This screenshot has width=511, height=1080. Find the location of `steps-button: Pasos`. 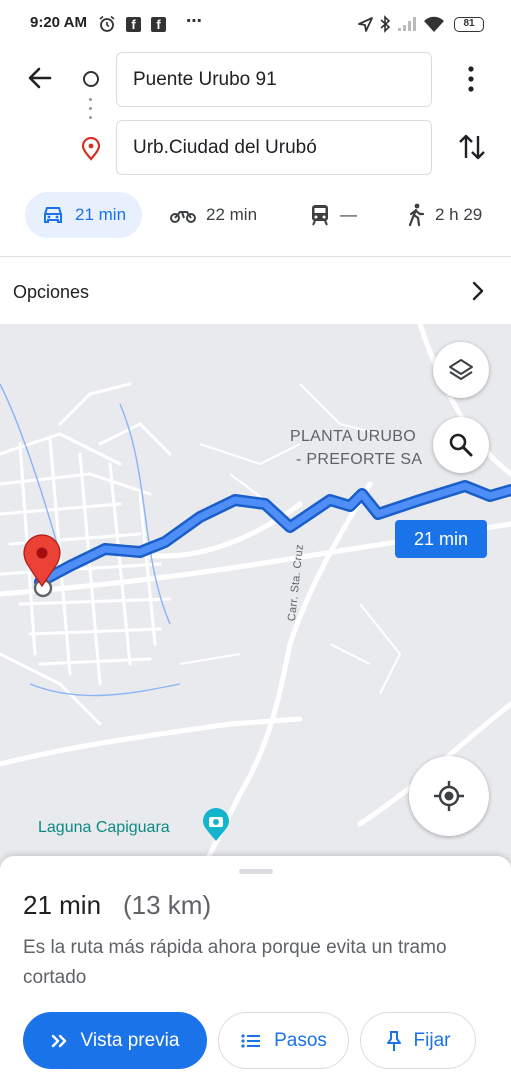

steps-button: Pasos is located at coordinates (283, 1040).